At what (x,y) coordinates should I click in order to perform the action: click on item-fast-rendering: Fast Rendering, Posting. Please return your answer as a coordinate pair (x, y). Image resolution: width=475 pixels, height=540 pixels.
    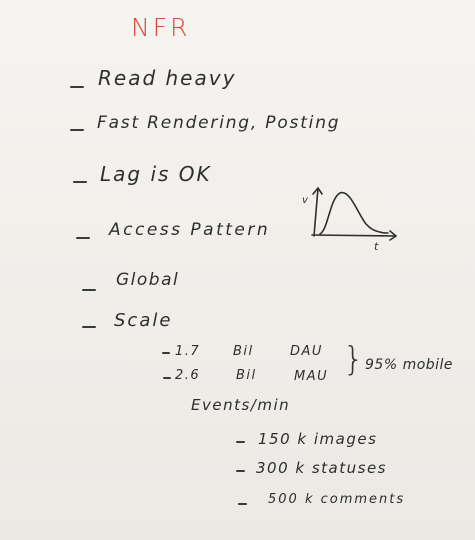
    Looking at the image, I should click on (219, 123).